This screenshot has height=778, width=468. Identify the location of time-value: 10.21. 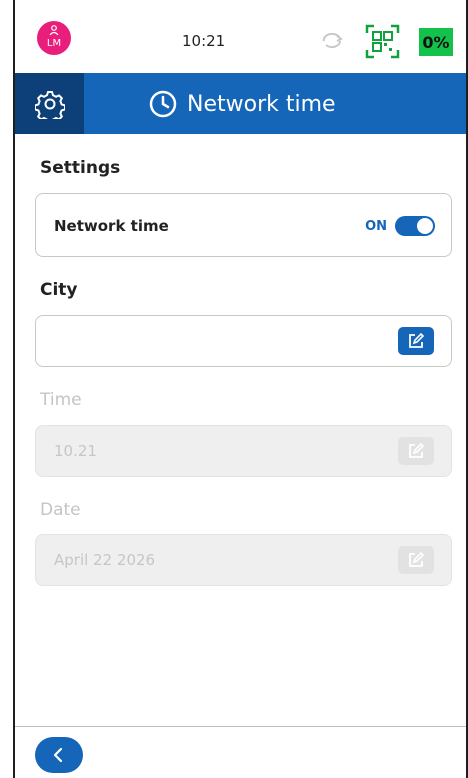
(75, 451).